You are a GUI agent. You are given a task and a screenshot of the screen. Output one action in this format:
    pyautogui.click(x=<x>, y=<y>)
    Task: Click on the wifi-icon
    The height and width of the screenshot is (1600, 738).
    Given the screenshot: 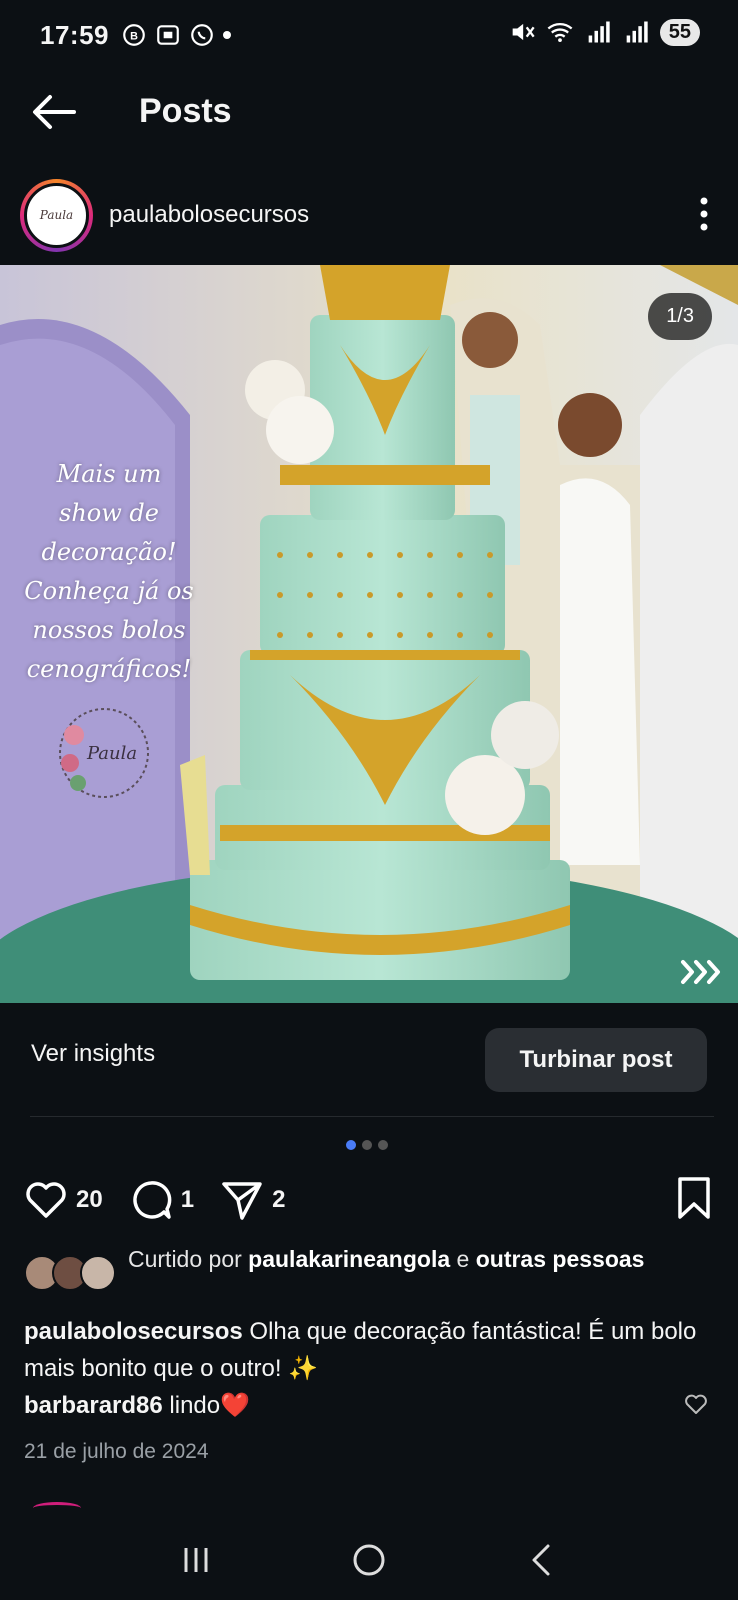 What is the action you would take?
    pyautogui.click(x=560, y=32)
    